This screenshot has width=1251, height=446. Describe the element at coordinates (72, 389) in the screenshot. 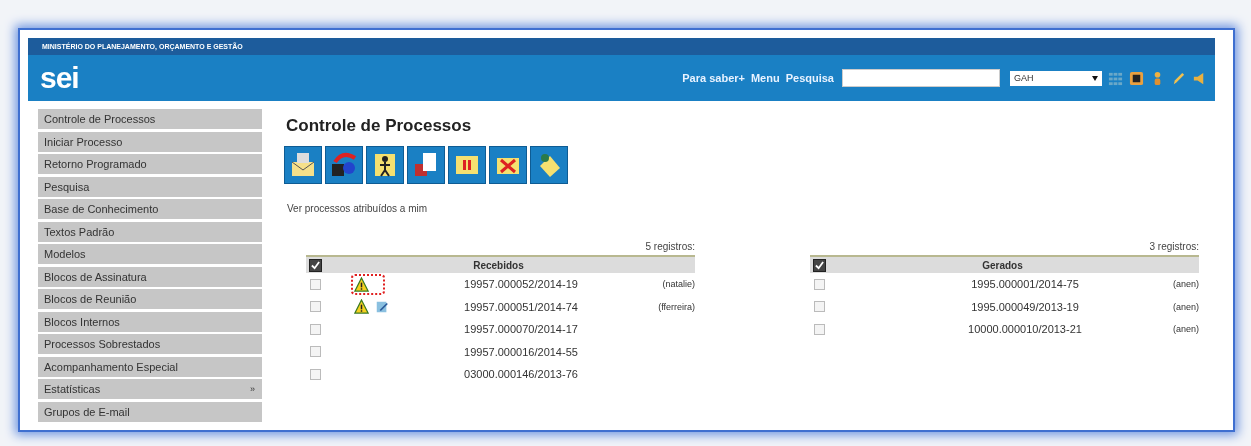

I see `menu-label: Estatísticas` at that location.